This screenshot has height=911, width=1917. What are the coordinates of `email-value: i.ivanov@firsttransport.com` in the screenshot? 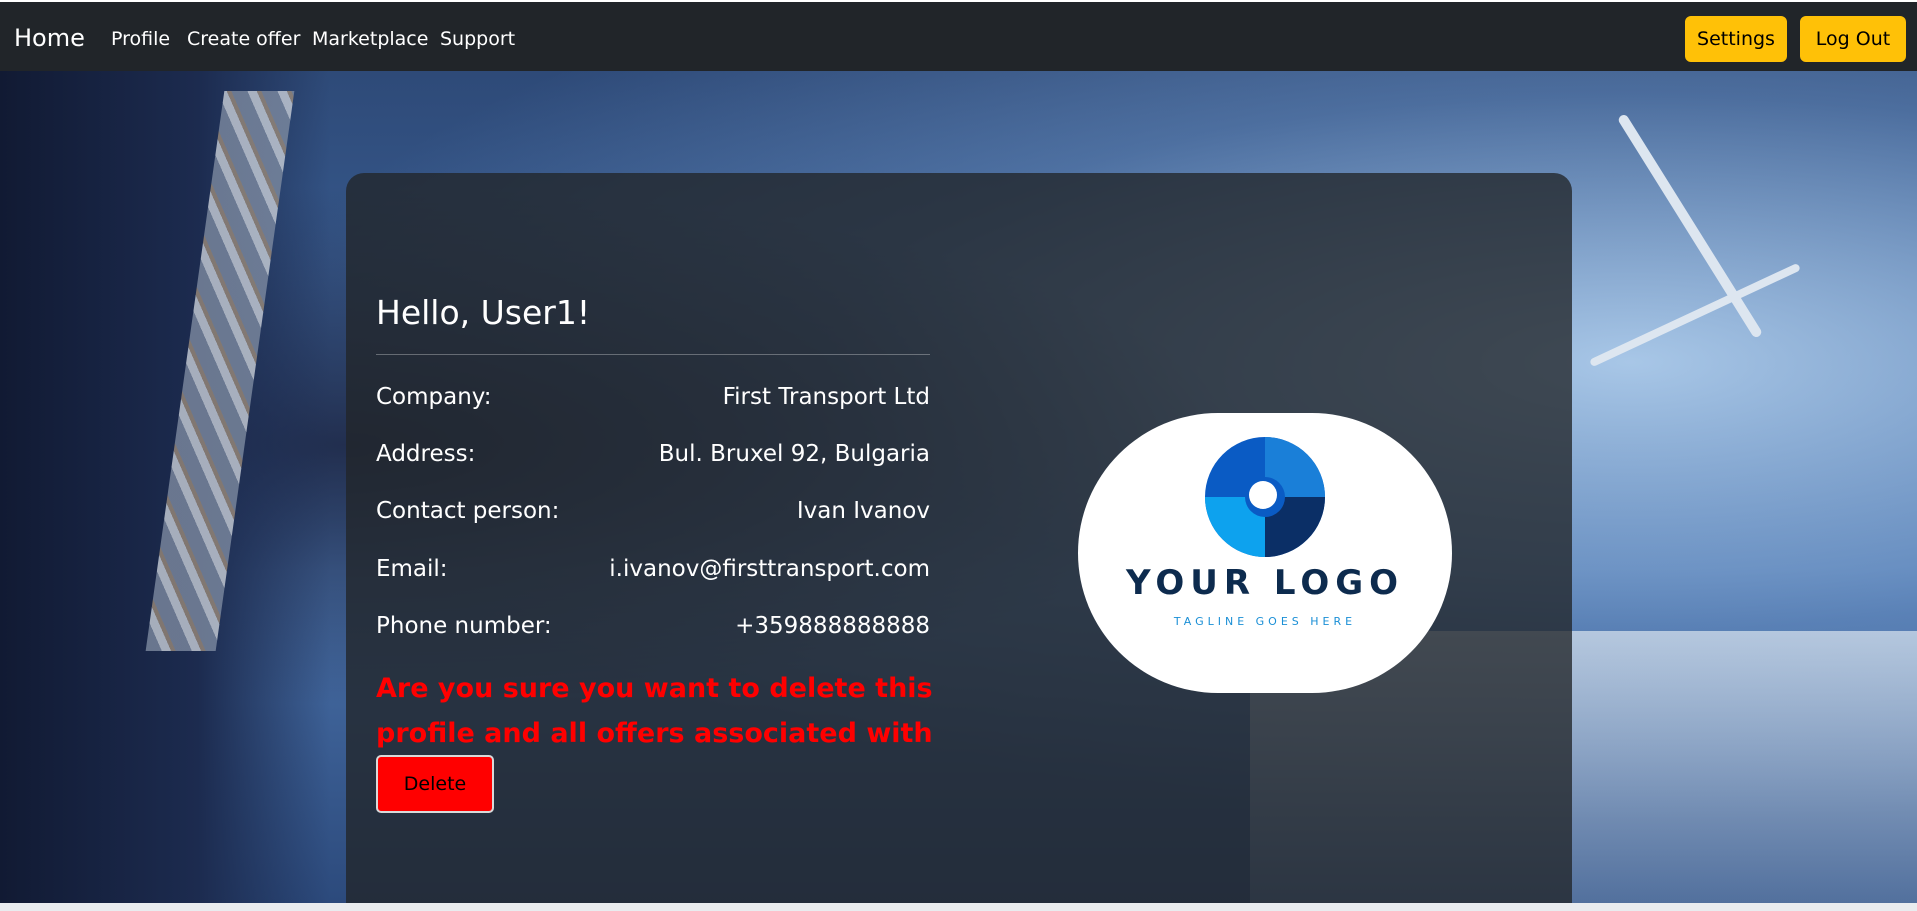 It's located at (769, 569).